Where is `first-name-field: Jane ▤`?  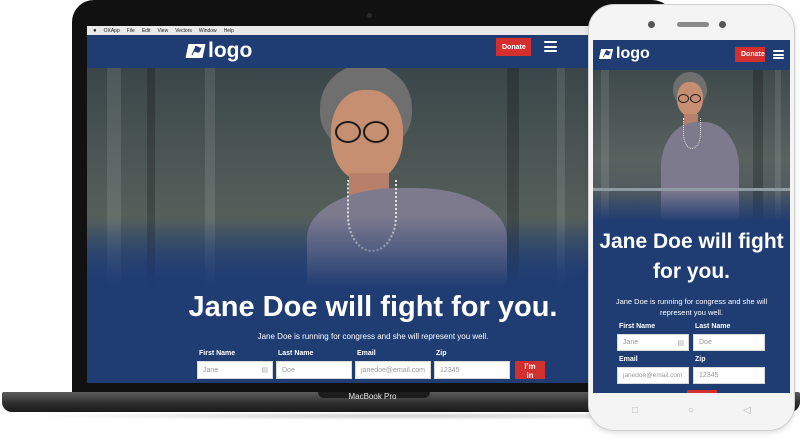 first-name-field: Jane ▤ is located at coordinates (235, 370).